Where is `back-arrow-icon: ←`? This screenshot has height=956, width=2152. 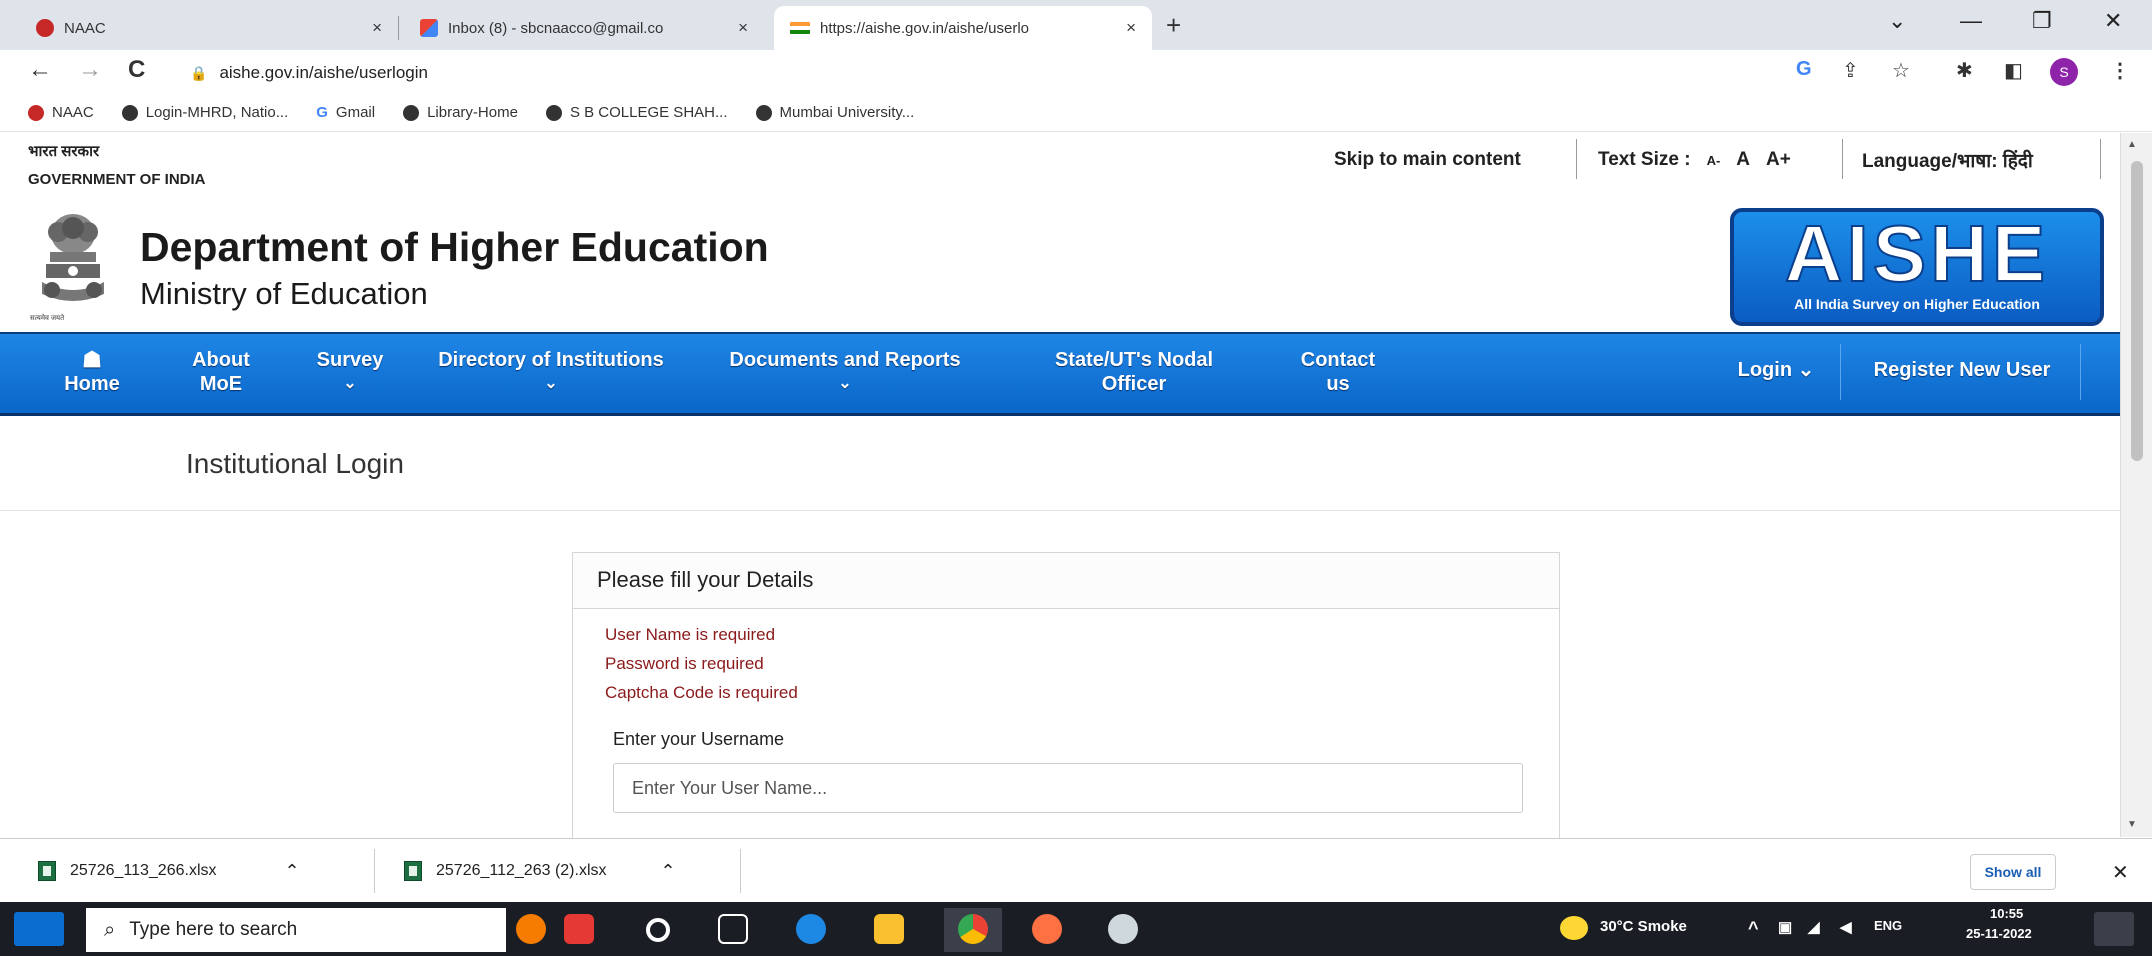
back-arrow-icon: ← is located at coordinates (40, 70).